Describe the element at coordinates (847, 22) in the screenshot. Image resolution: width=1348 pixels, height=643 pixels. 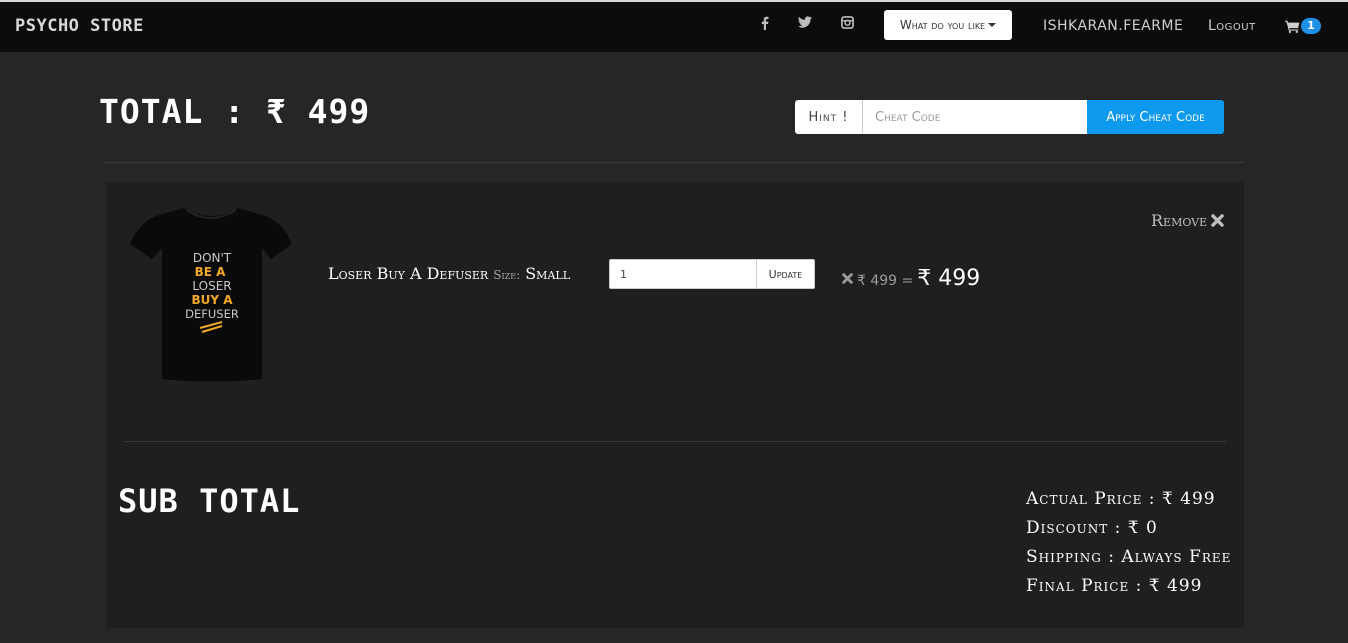
I see `instagram-icon` at that location.